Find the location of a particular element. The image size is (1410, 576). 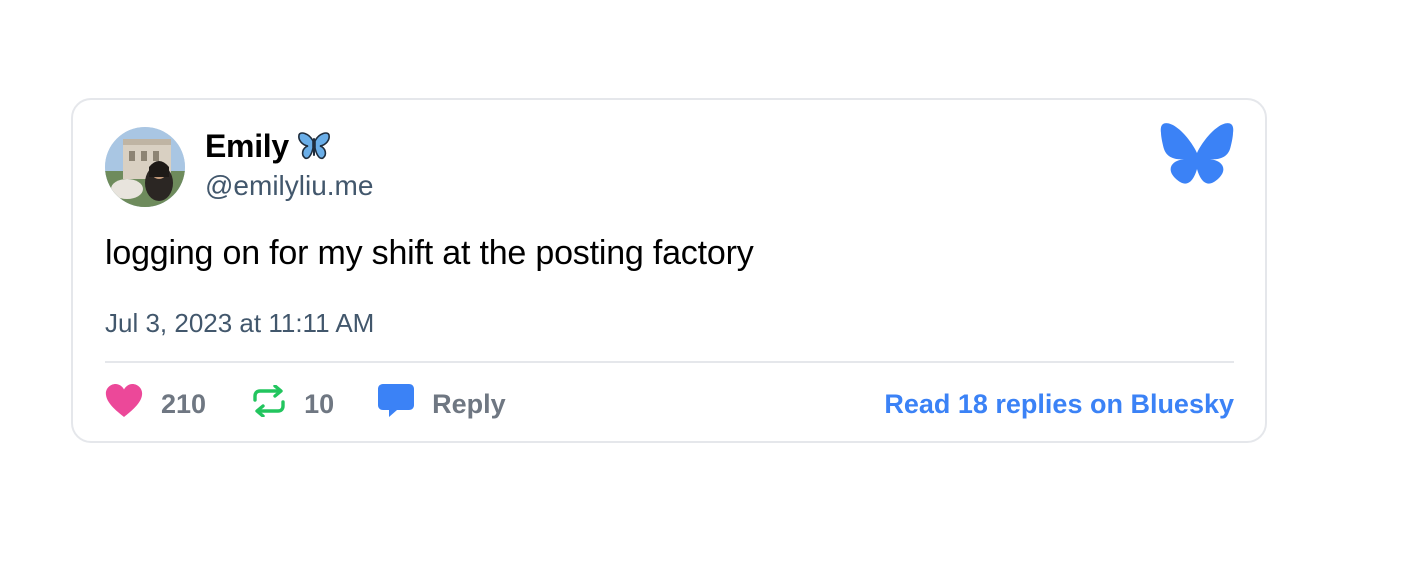

bluesky-butterfly-icon is located at coordinates (1197, 156).